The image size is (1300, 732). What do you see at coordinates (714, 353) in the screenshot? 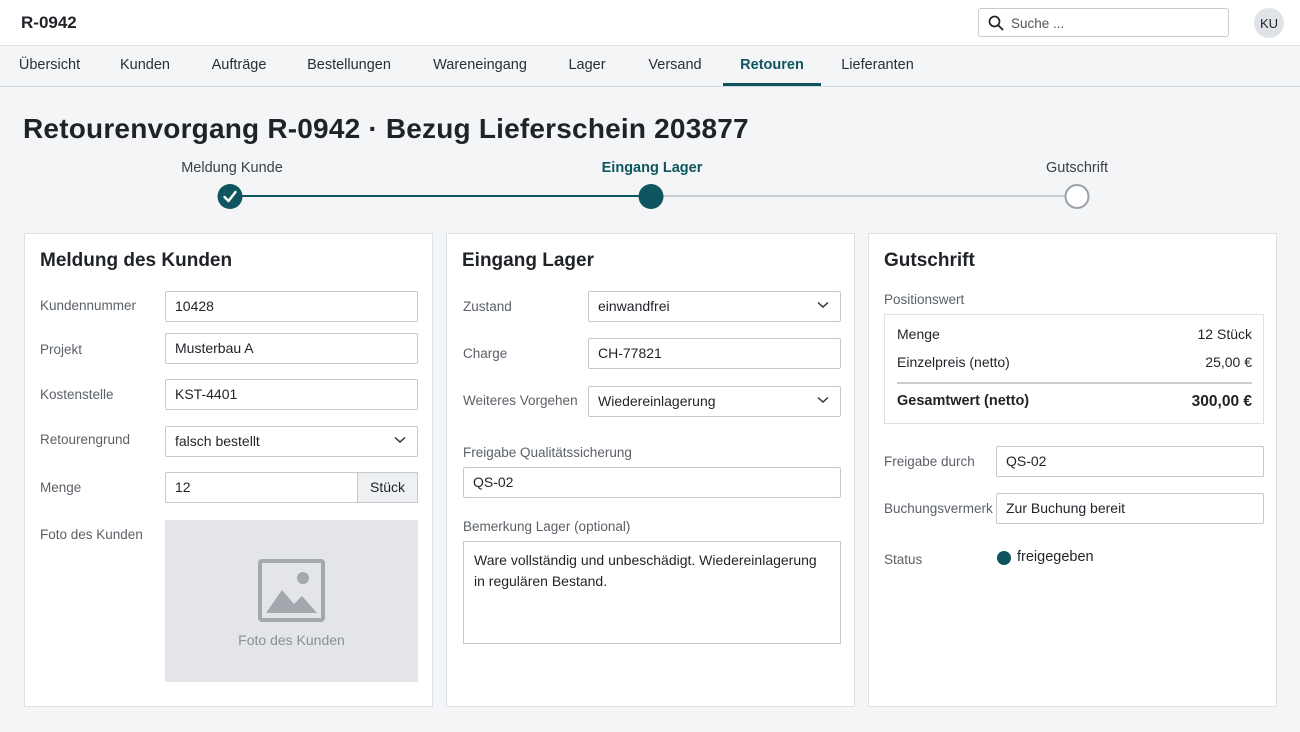
I see `charge-field: CH-77821` at bounding box center [714, 353].